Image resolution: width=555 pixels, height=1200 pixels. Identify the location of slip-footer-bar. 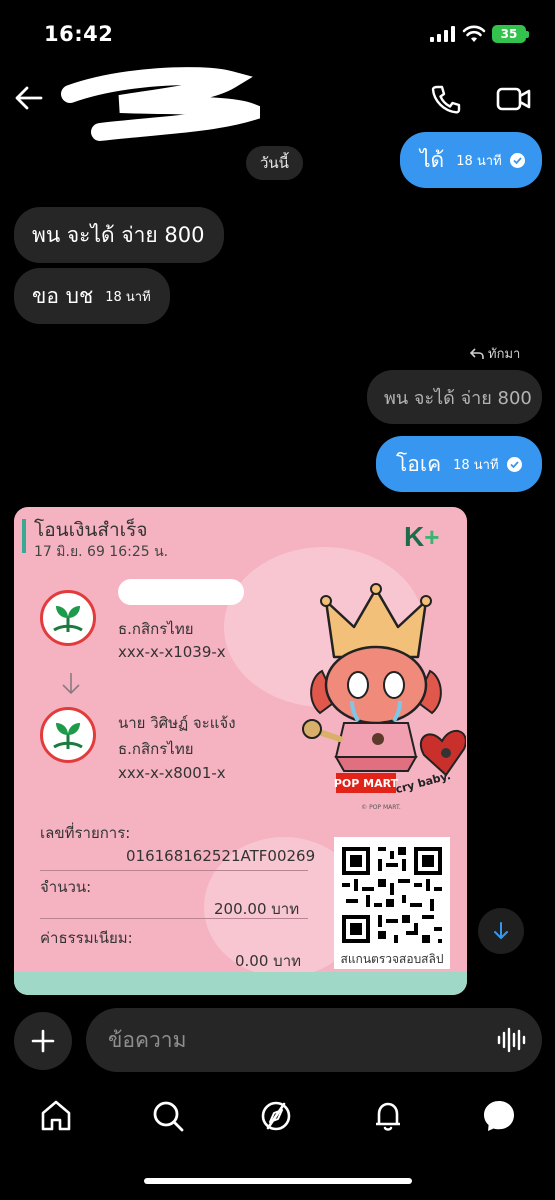
(240, 983).